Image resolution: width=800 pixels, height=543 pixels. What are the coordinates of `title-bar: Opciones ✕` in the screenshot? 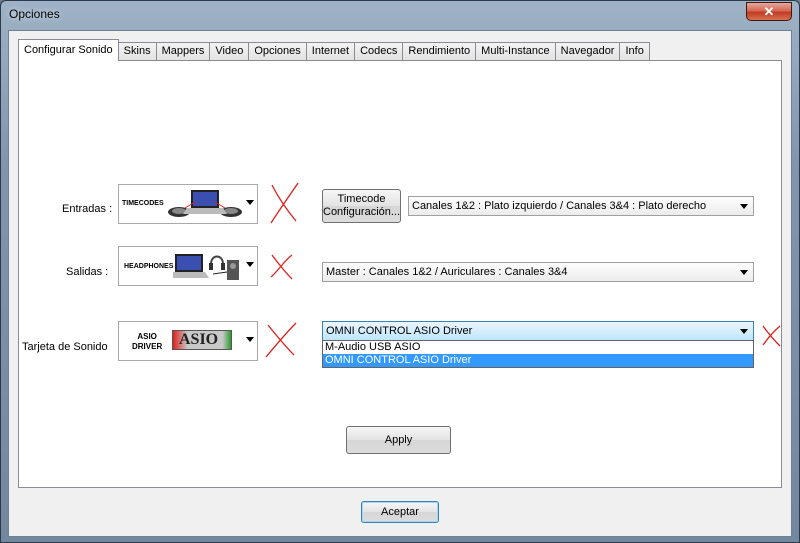 It's located at (400, 15).